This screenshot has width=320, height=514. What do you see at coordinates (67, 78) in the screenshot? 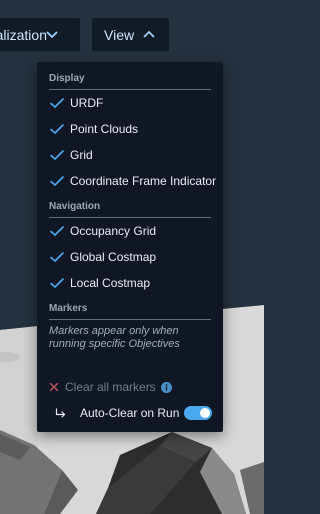
I see `display-section-label: Display` at bounding box center [67, 78].